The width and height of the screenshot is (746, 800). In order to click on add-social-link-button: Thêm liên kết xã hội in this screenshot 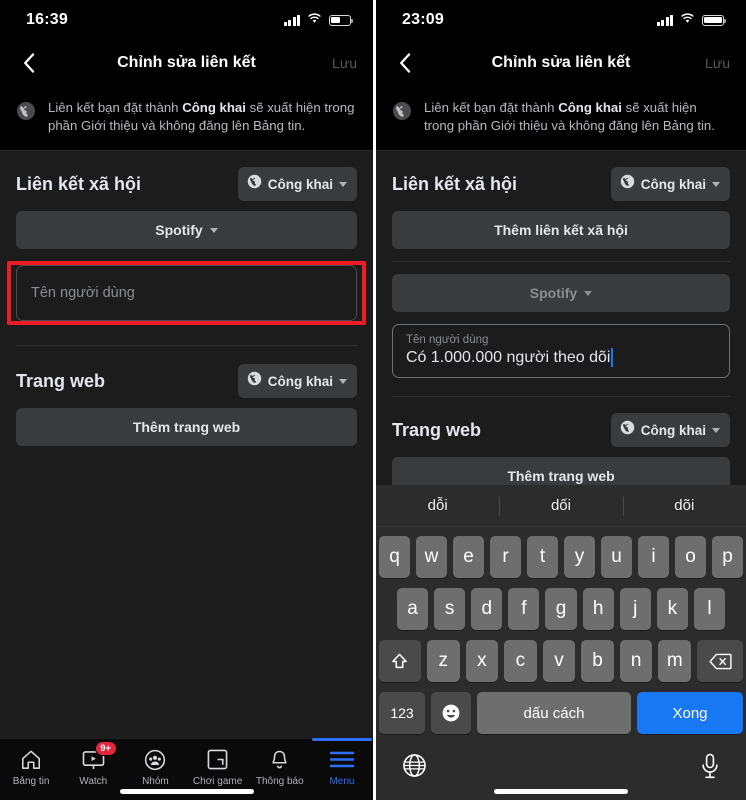, I will do `click(561, 230)`.